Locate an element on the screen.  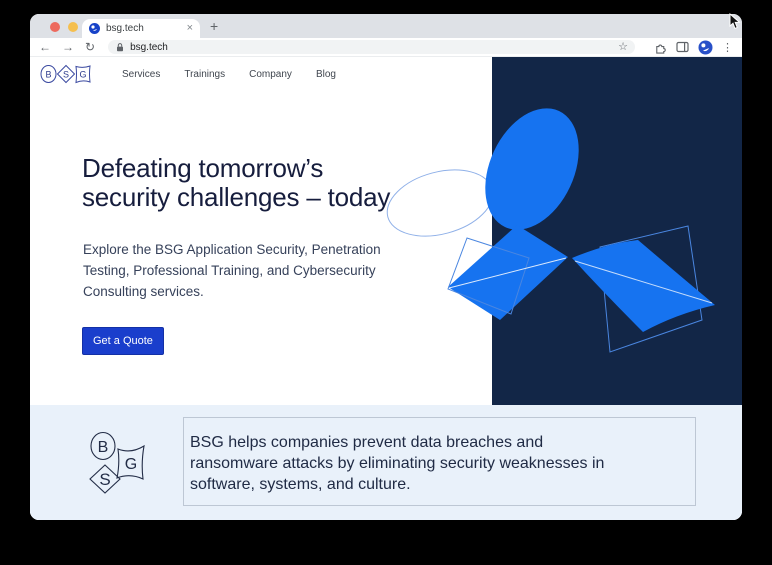
profile-avatar is located at coordinates (705, 47).